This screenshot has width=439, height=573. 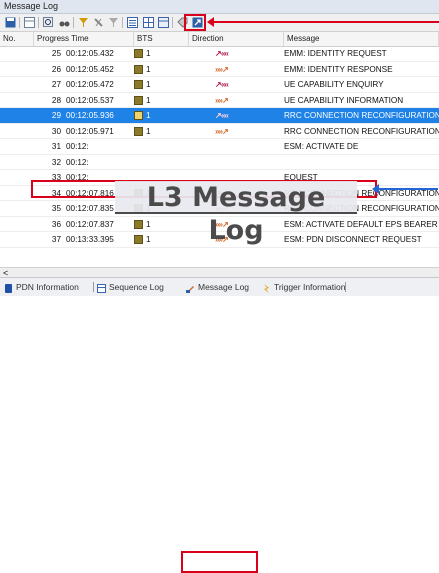 What do you see at coordinates (353, 239) in the screenshot?
I see `cell-message: ESM: PDN DISCONNECT REQUEST` at bounding box center [353, 239].